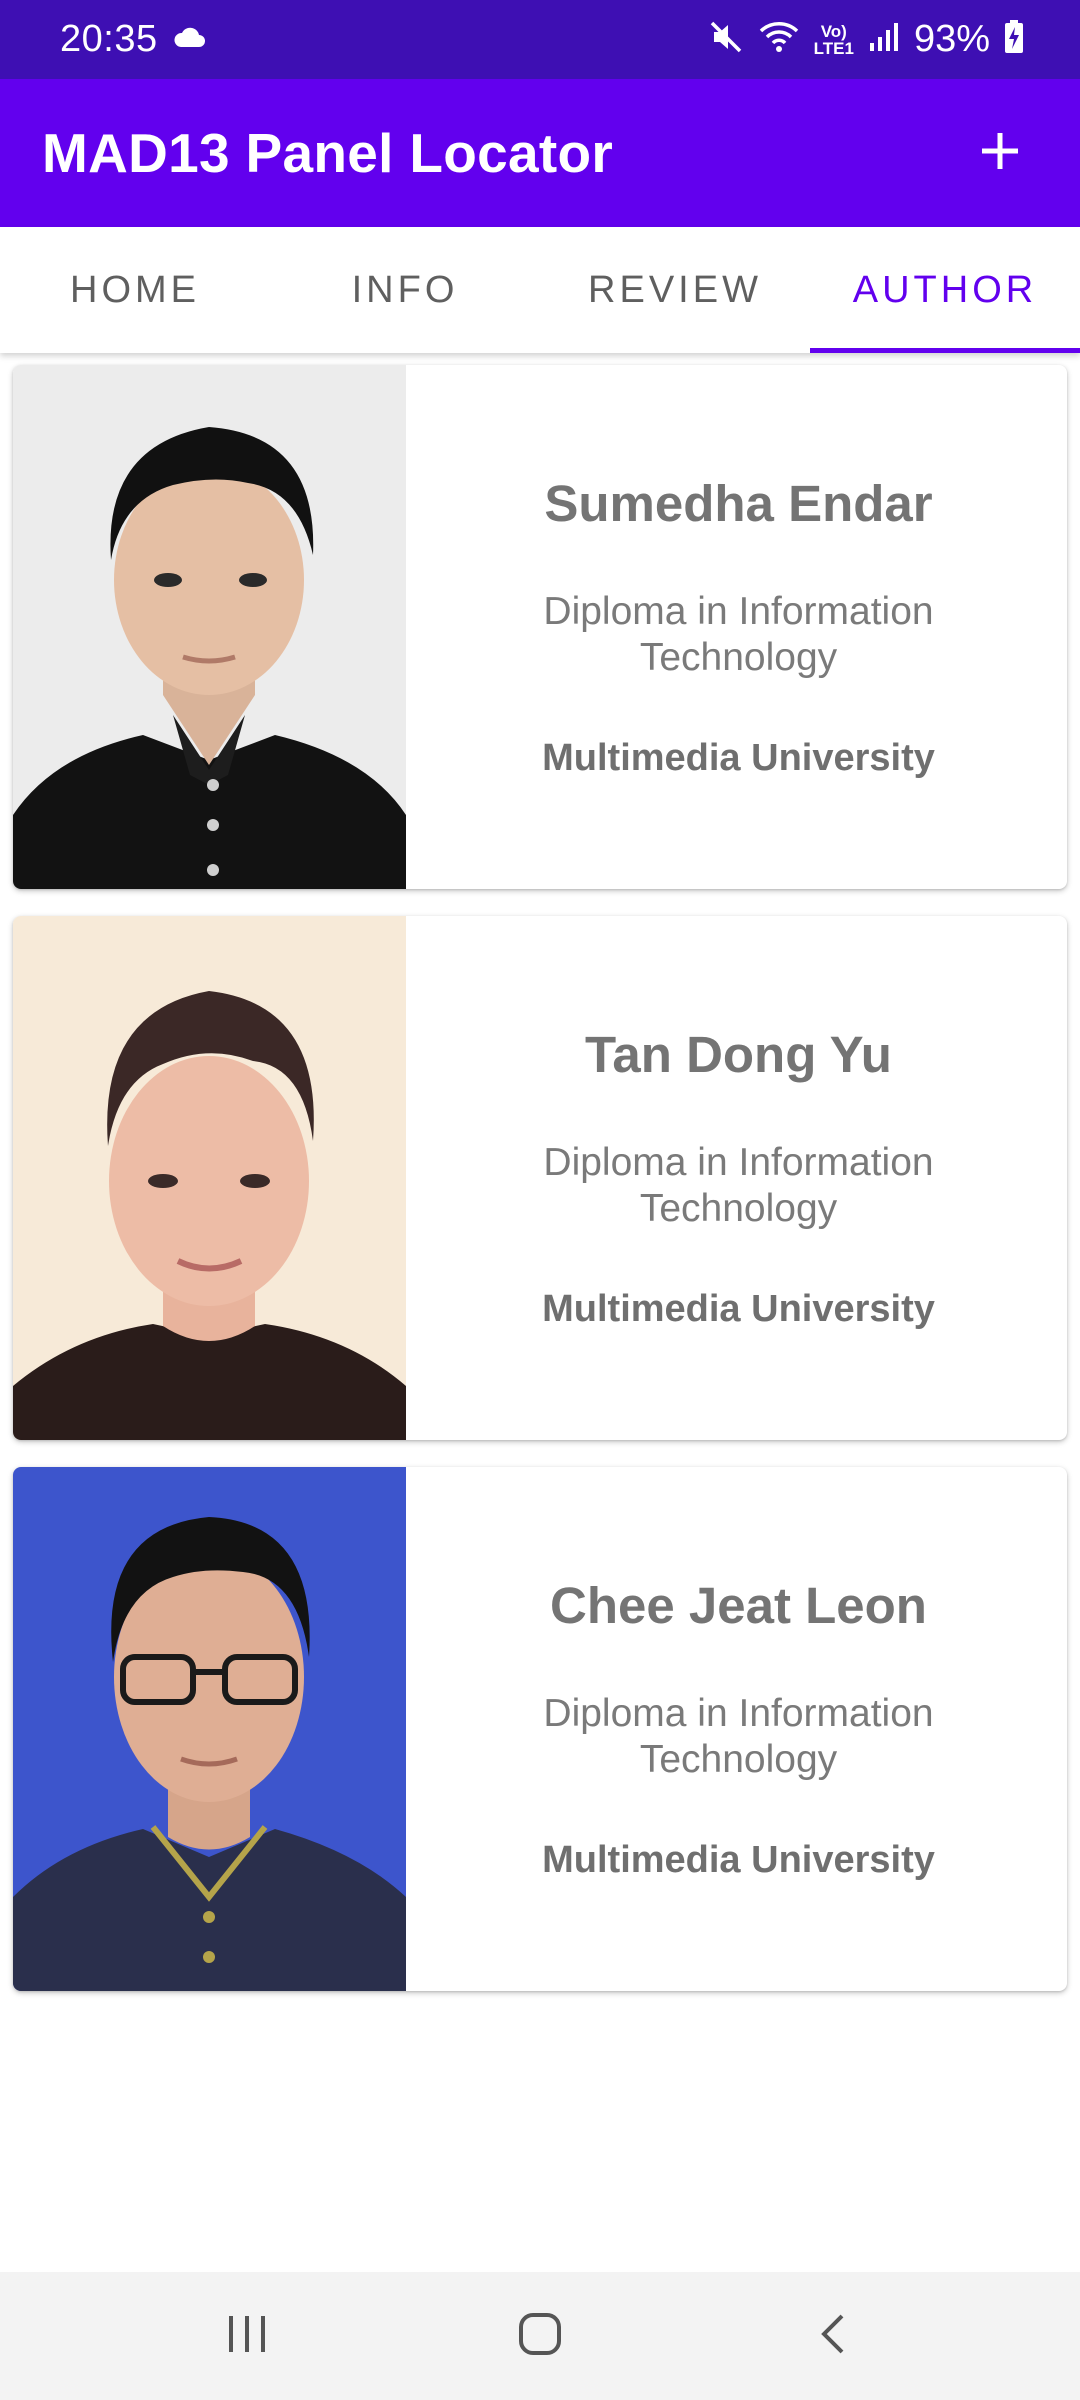 This screenshot has width=1080, height=2400. What do you see at coordinates (945, 350) in the screenshot?
I see `active-tab-indicator` at bounding box center [945, 350].